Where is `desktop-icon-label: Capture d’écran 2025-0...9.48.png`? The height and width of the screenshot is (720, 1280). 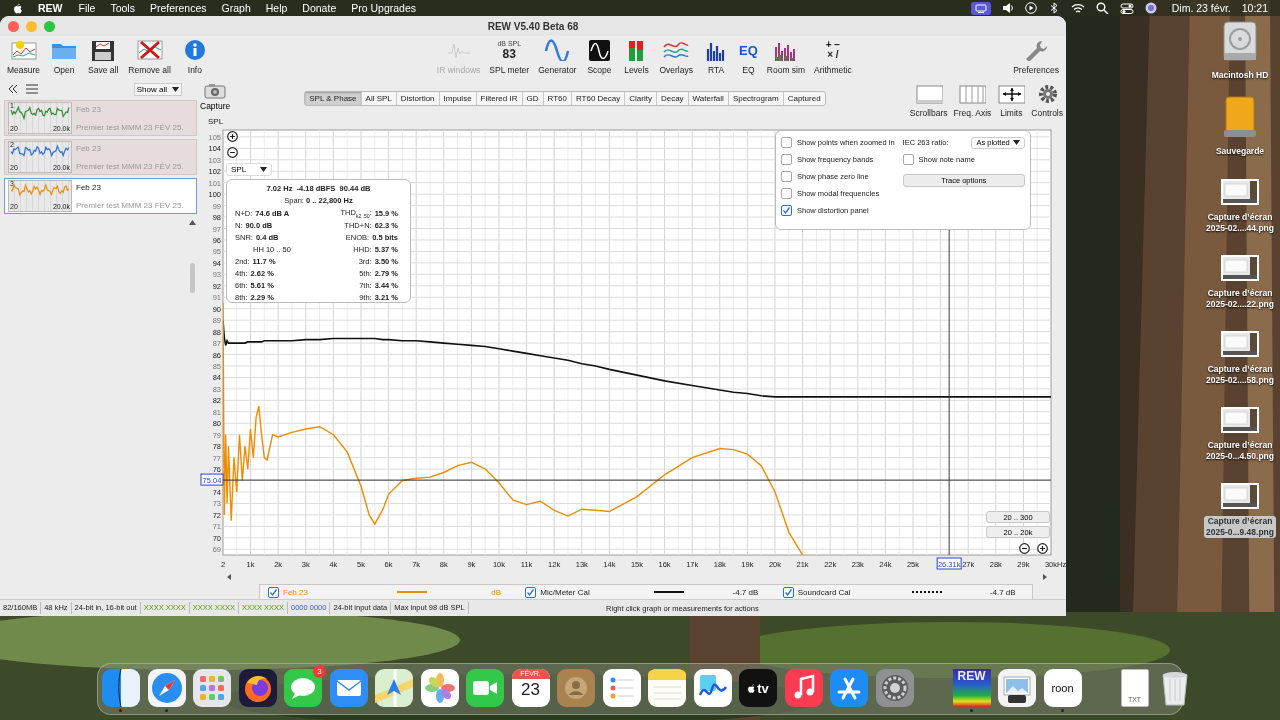
desktop-icon-label: Capture d’écran 2025-0...9.48.png is located at coordinates (1239, 527).